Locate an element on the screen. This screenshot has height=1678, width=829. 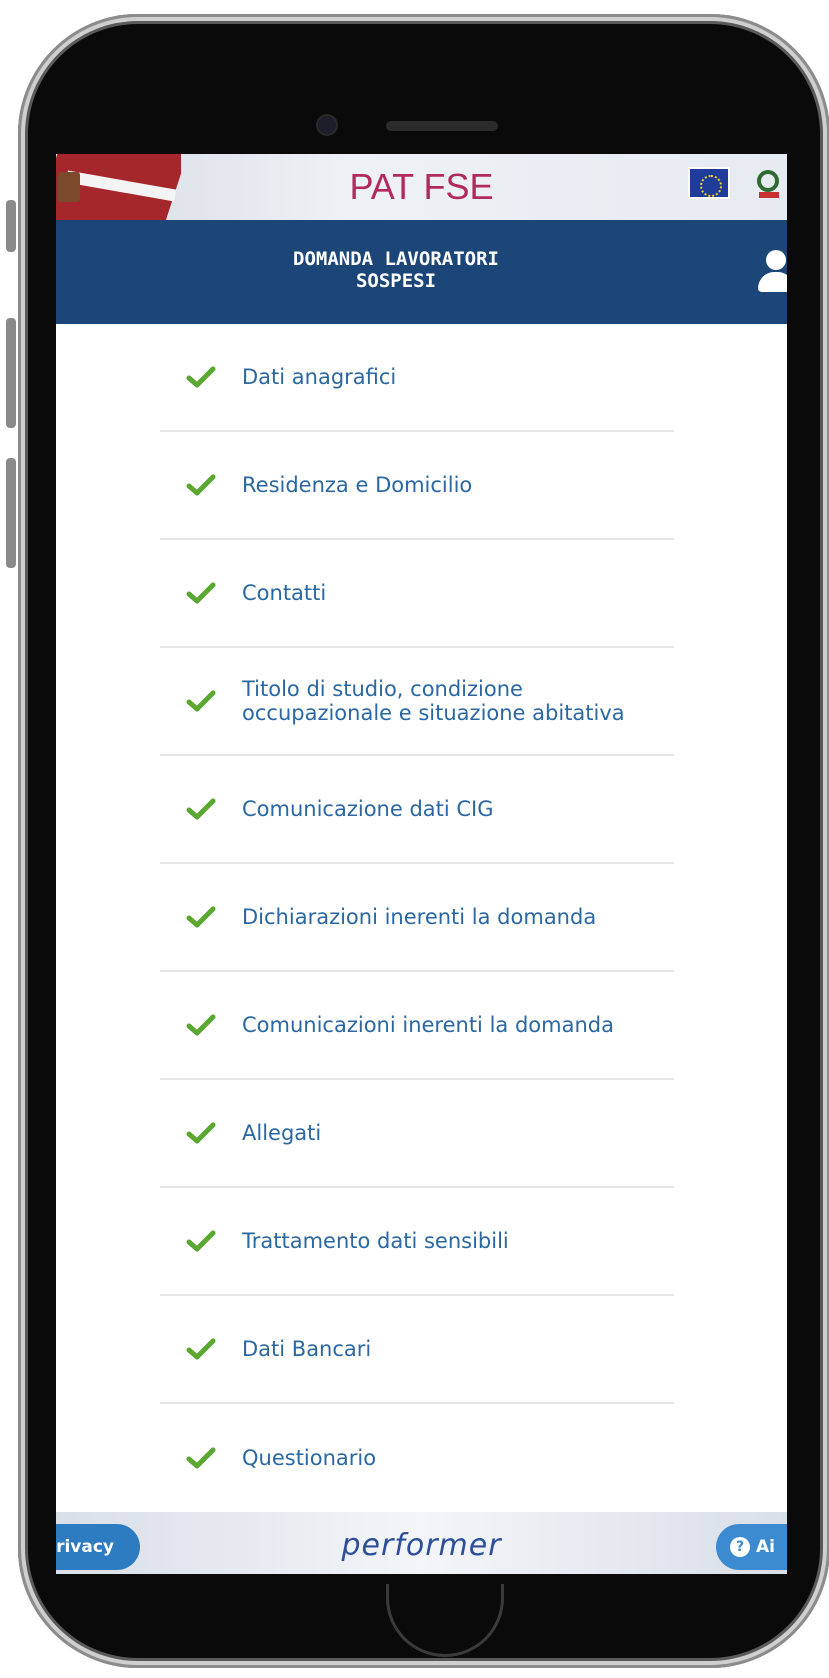
section-label: Trattamento dati sensibili is located at coordinates (375, 1241).